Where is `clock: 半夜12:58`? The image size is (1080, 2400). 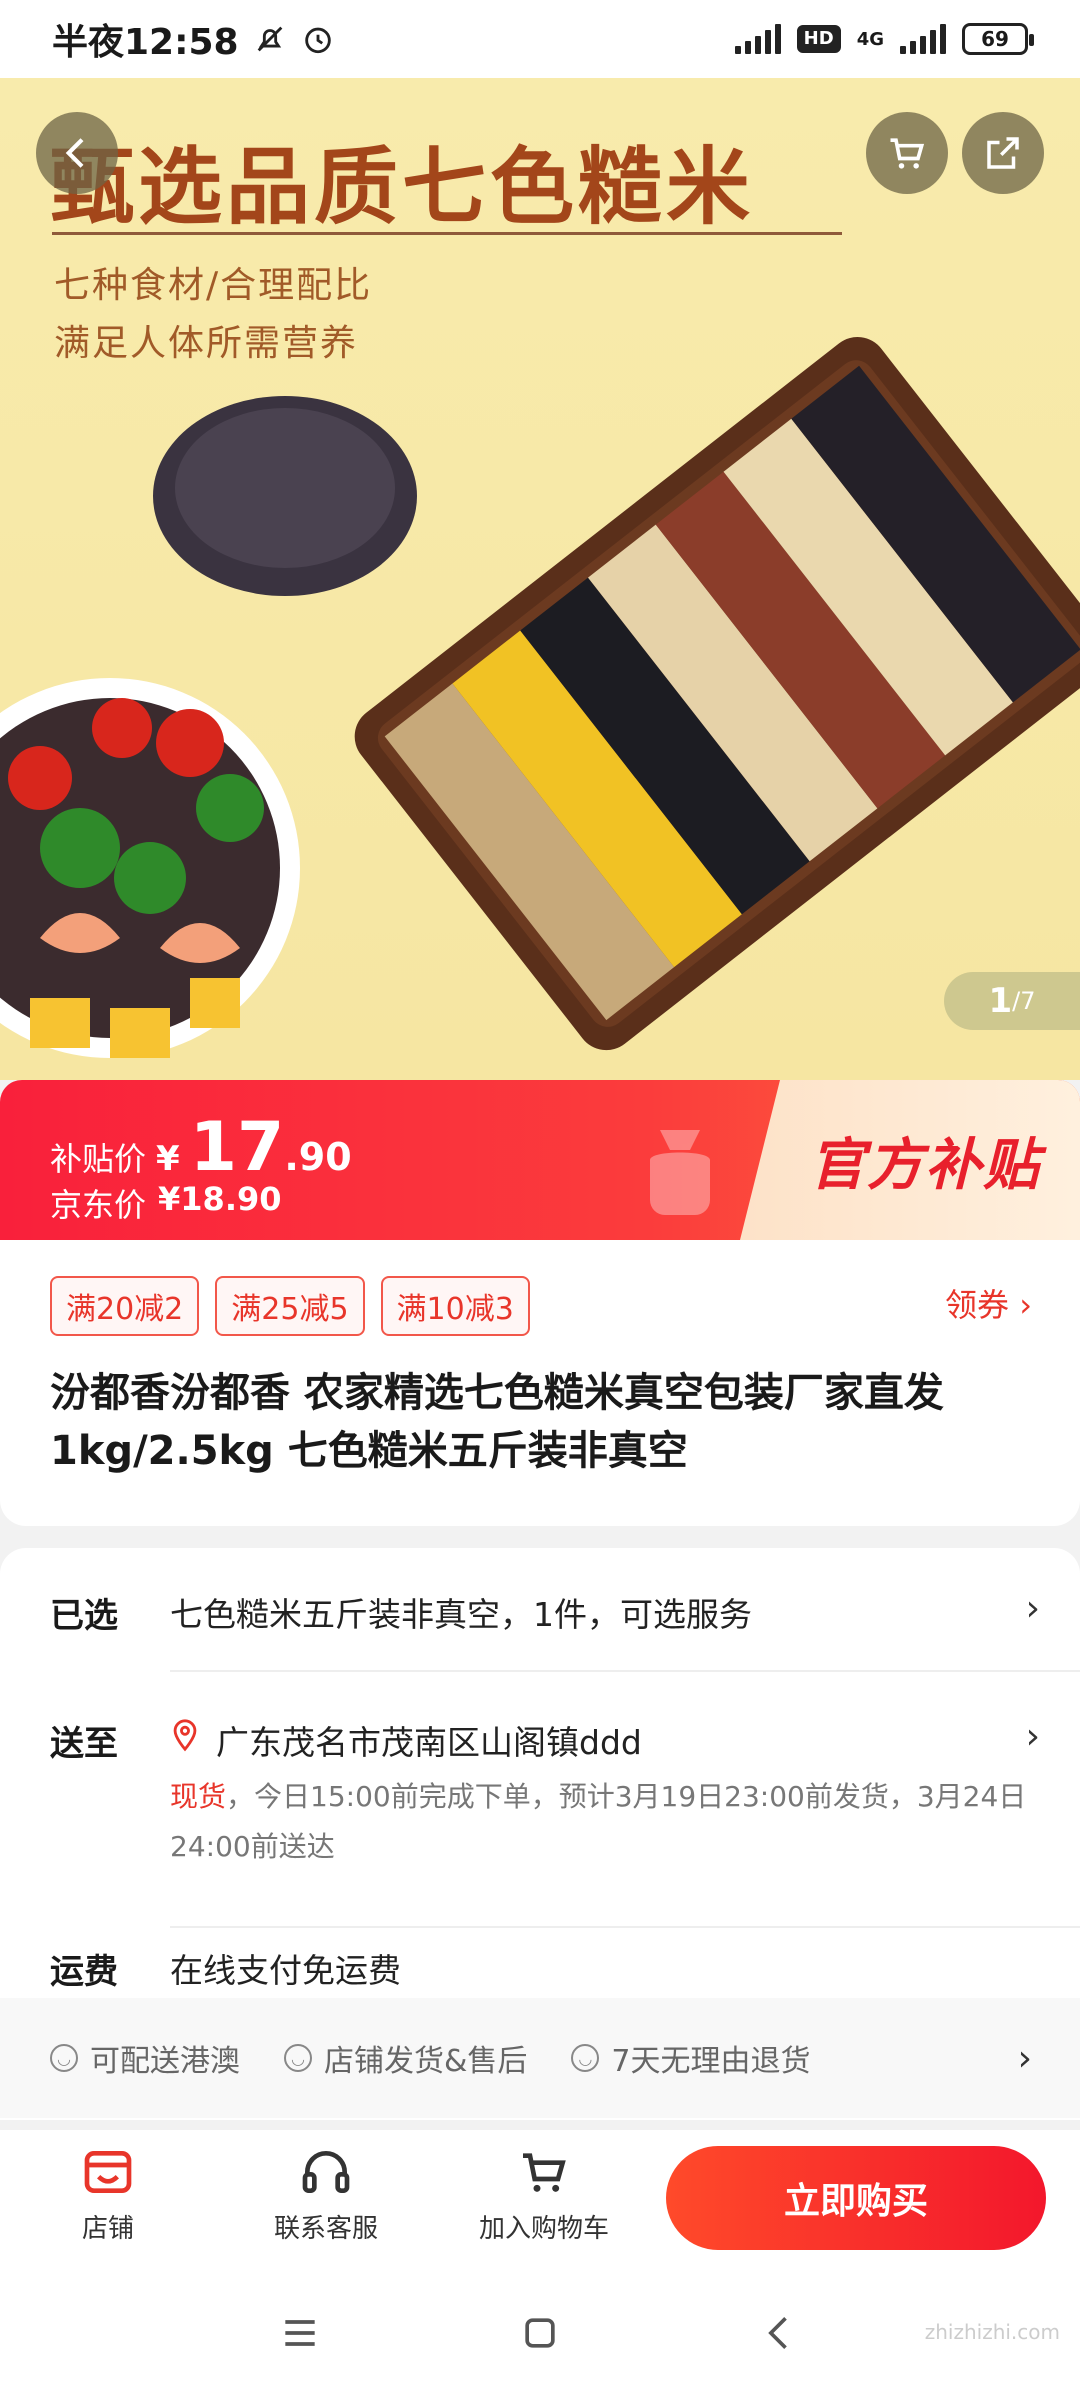 clock: 半夜12:58 is located at coordinates (145, 42).